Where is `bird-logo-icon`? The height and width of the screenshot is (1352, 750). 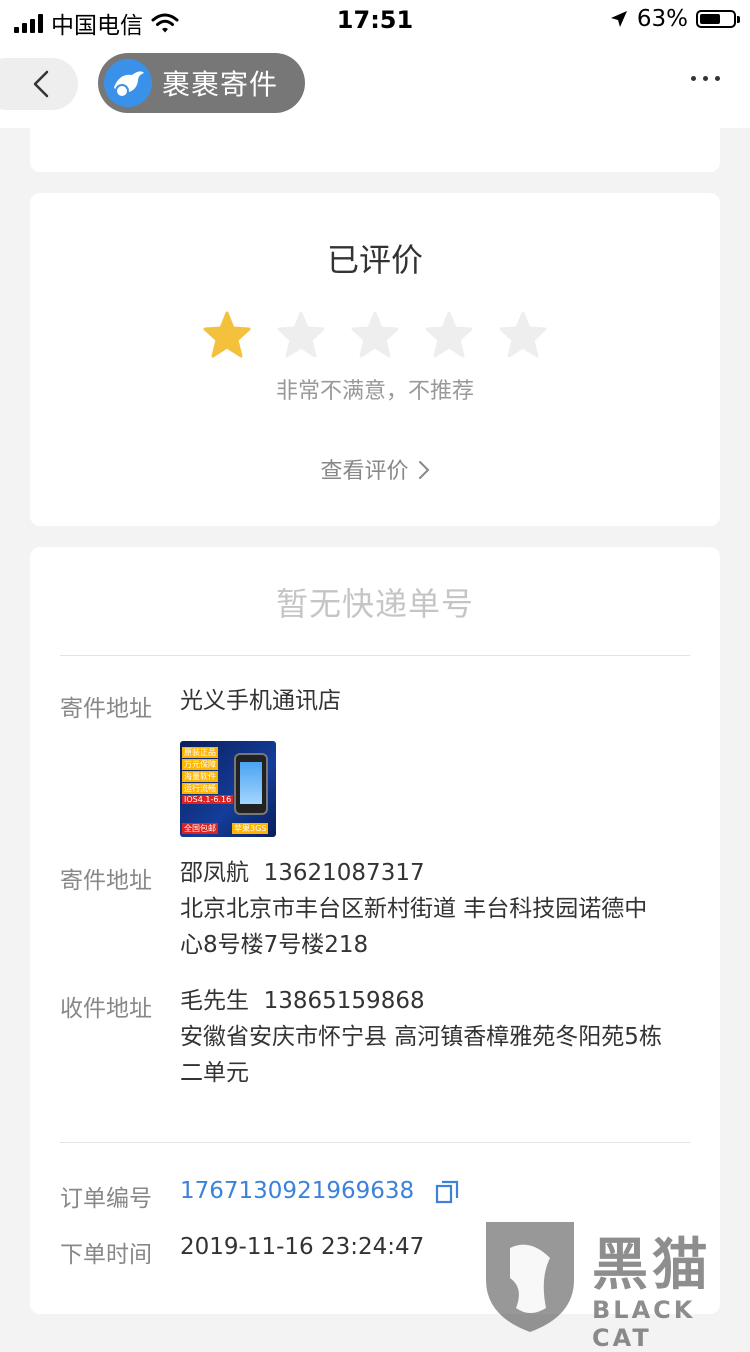
bird-logo-icon is located at coordinates (128, 83).